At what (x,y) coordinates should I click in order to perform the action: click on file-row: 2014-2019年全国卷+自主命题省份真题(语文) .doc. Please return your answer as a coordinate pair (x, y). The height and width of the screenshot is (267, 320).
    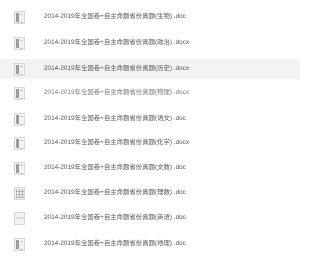
    Looking at the image, I should click on (150, 119).